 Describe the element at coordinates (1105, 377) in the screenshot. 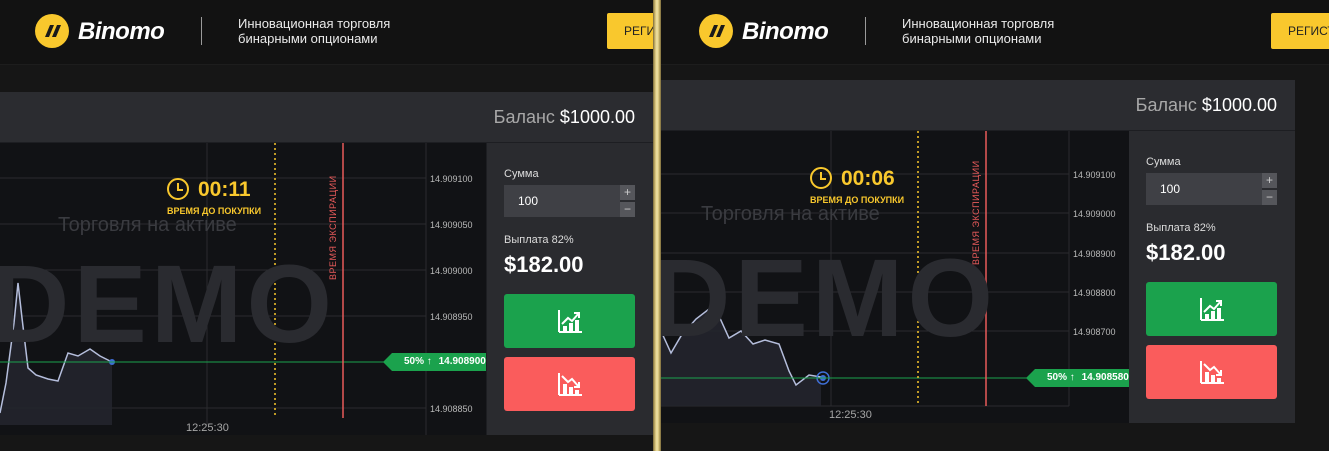

I see `current-price: 14.908580` at that location.